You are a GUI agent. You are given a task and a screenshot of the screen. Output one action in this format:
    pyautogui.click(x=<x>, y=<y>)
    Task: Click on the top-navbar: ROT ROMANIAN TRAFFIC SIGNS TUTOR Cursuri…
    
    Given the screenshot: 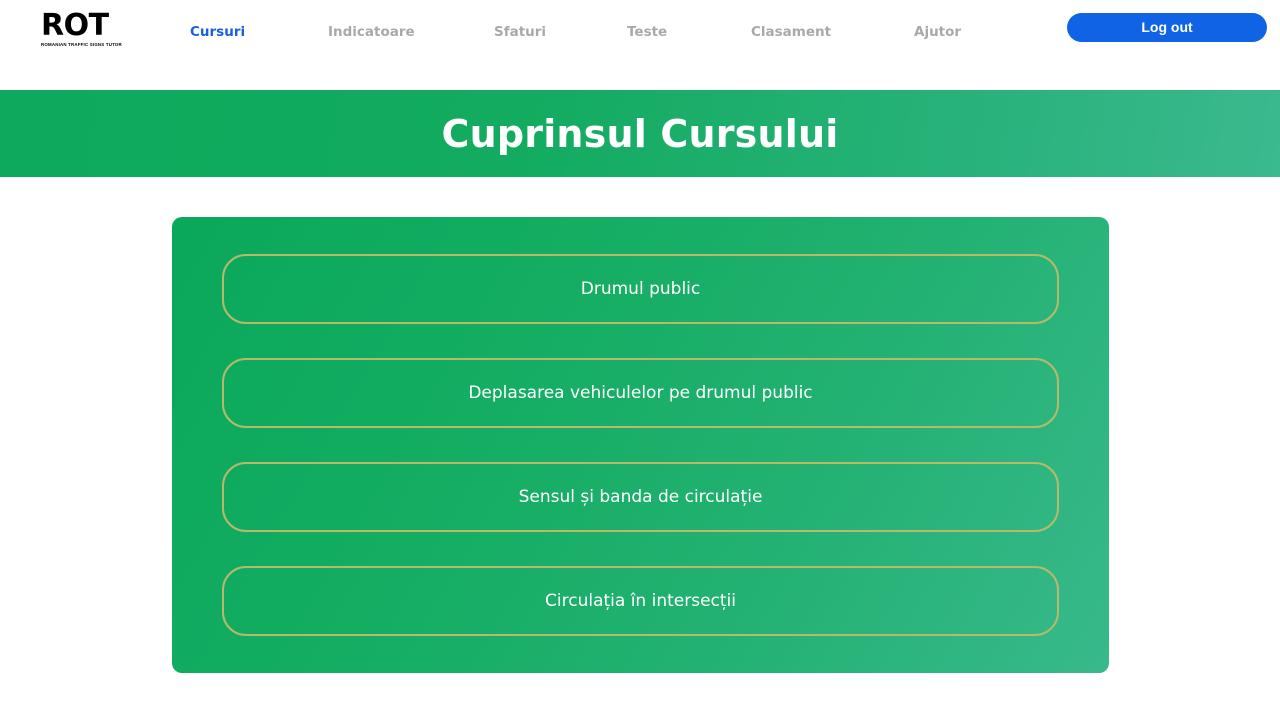 What is the action you would take?
    pyautogui.click(x=640, y=45)
    